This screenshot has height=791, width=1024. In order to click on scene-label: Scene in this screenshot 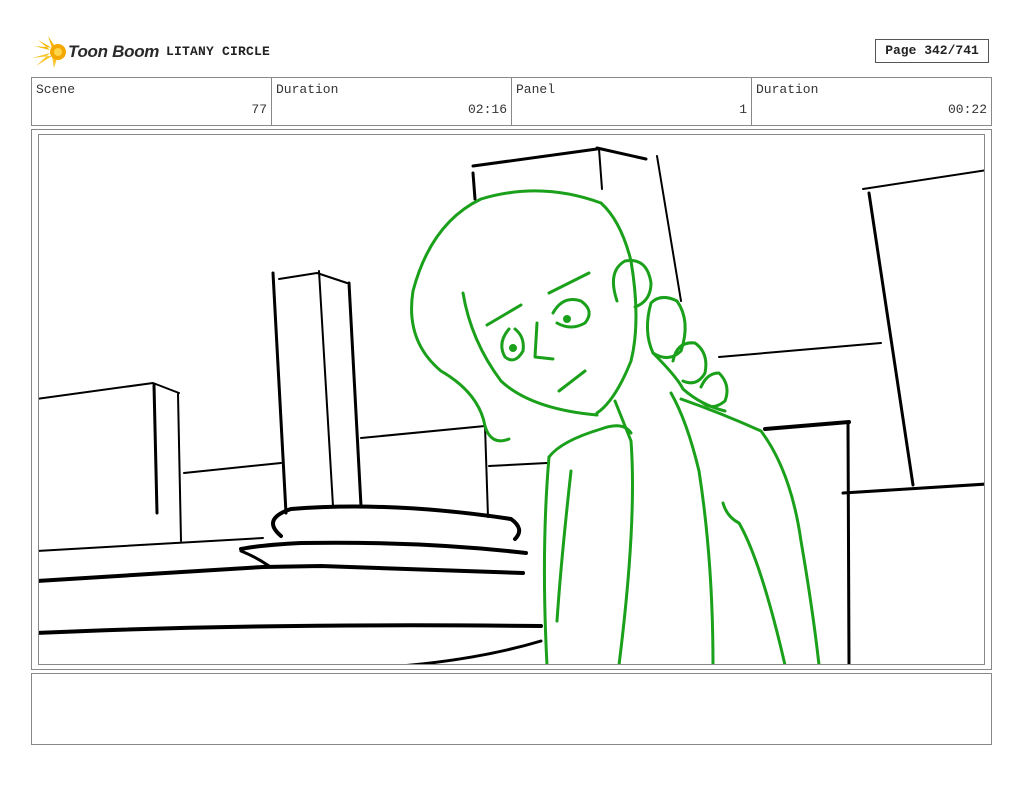, I will do `click(56, 89)`.